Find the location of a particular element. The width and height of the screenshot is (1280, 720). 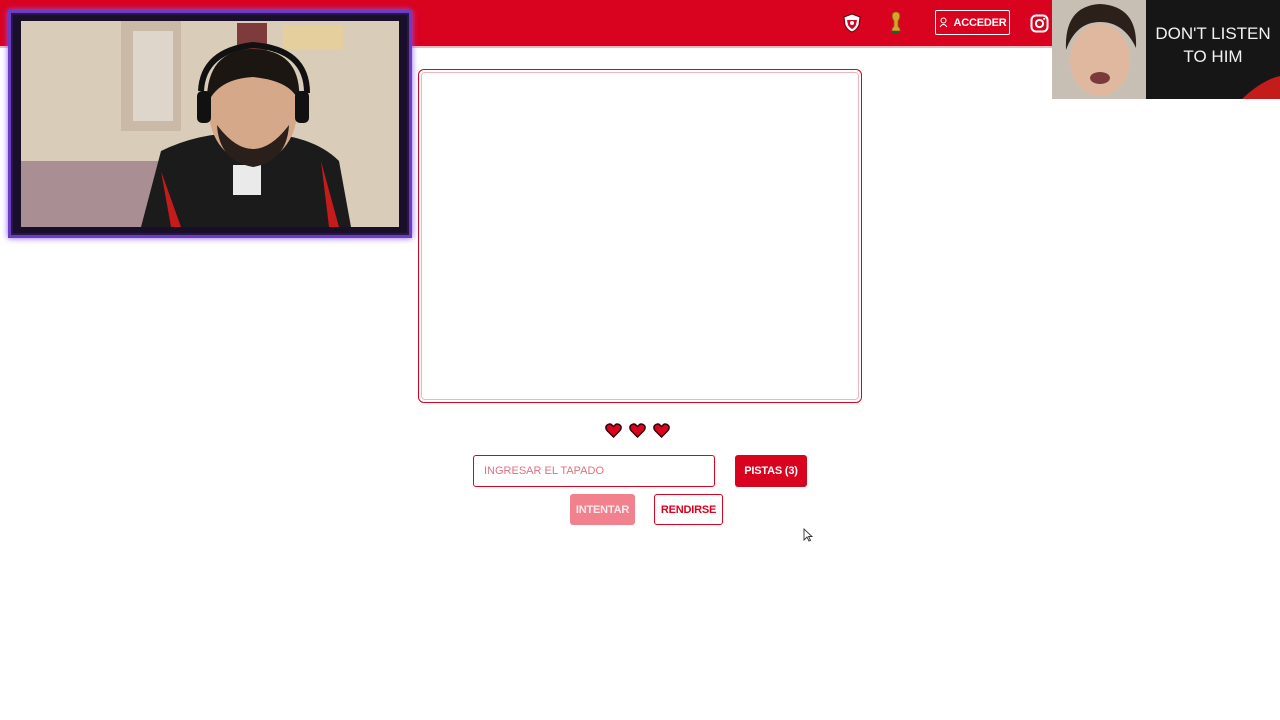

lives-indicator is located at coordinates (641, 431).